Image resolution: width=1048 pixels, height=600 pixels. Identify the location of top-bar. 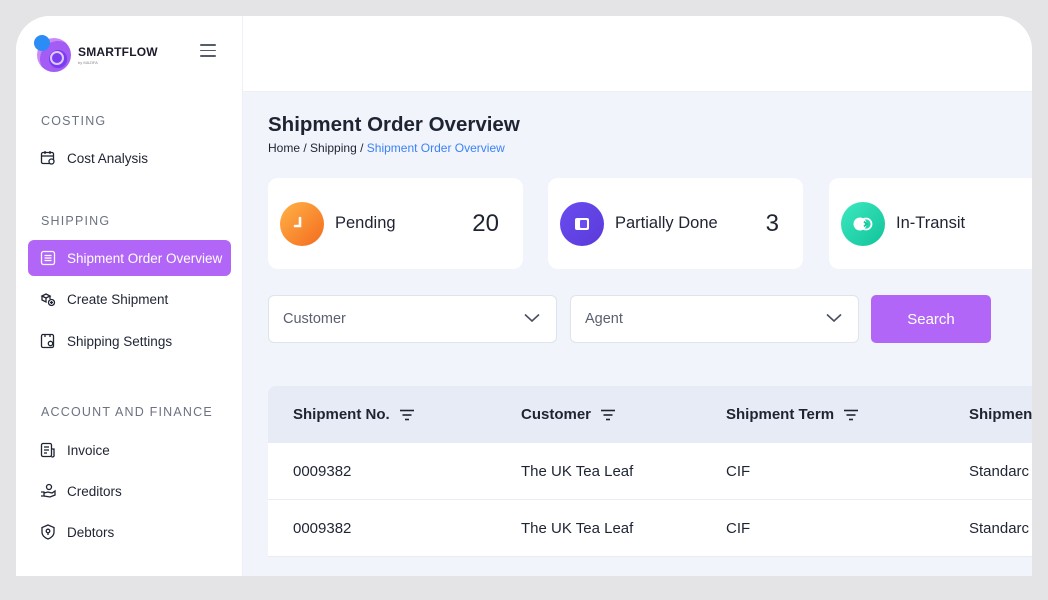
(637, 54).